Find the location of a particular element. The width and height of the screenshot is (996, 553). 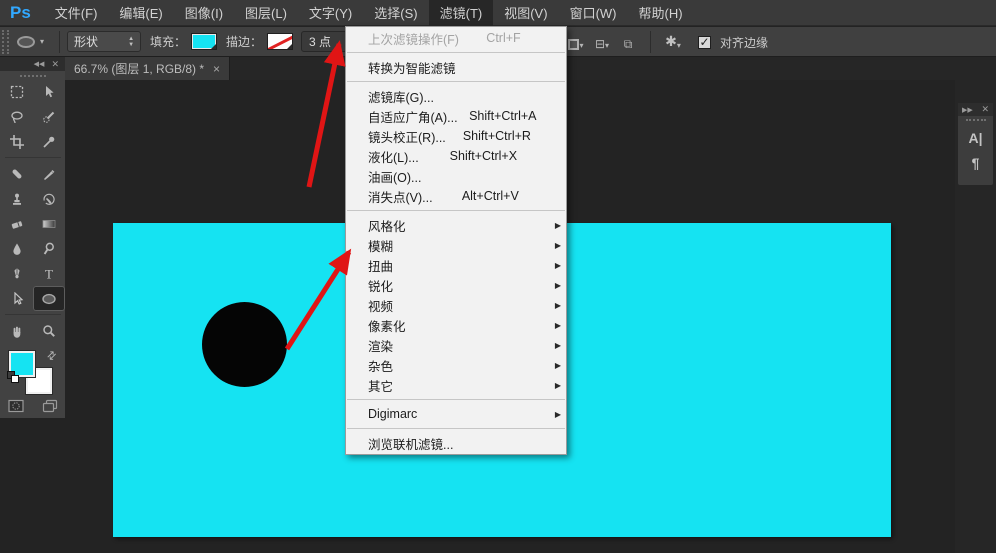

tools-panel-header: ◀◀ ✕ is located at coordinates (32, 64).